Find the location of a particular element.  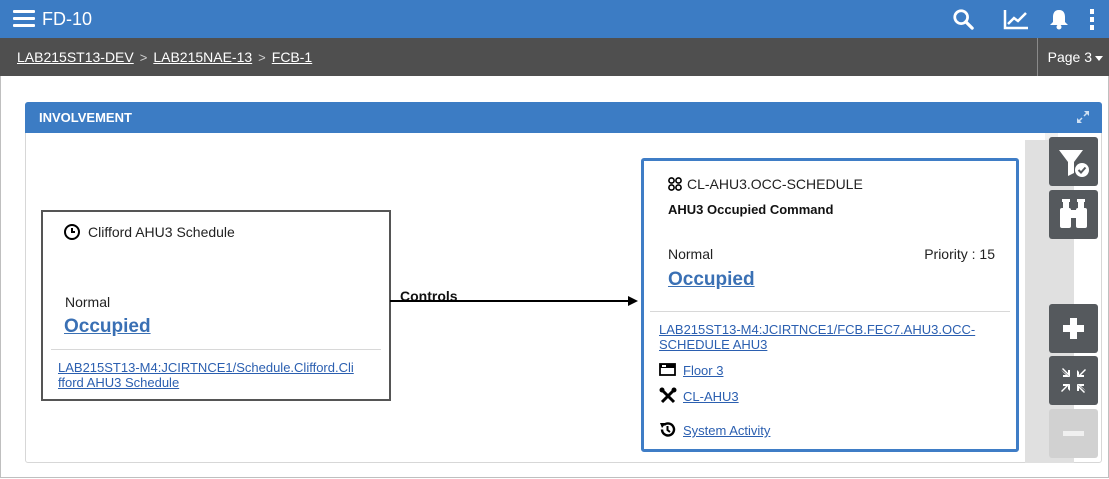

floor-link: Floor 3 is located at coordinates (703, 370).